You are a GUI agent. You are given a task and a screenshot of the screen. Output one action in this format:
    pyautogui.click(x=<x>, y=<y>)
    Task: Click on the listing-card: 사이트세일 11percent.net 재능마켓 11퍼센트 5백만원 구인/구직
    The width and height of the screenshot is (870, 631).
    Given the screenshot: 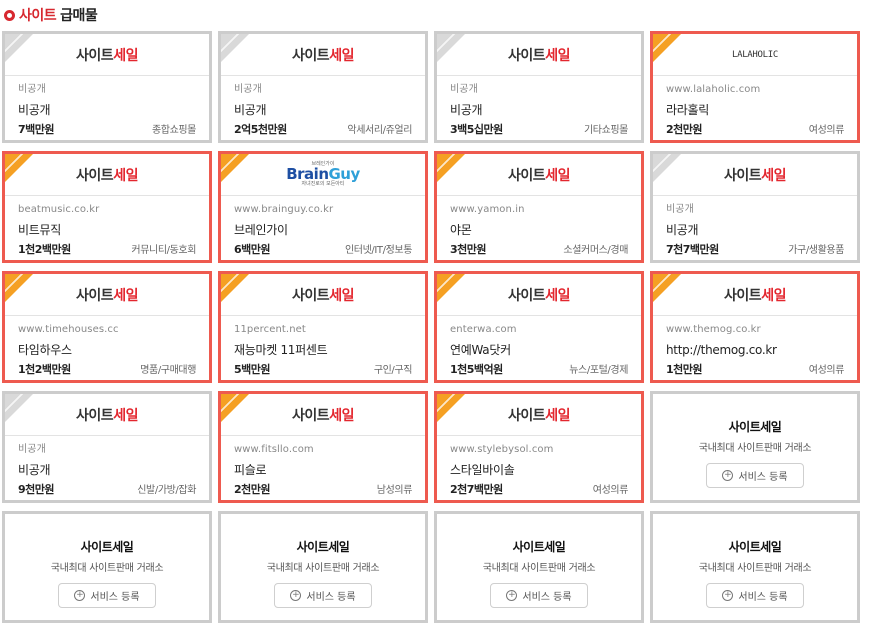 What is the action you would take?
    pyautogui.click(x=323, y=327)
    